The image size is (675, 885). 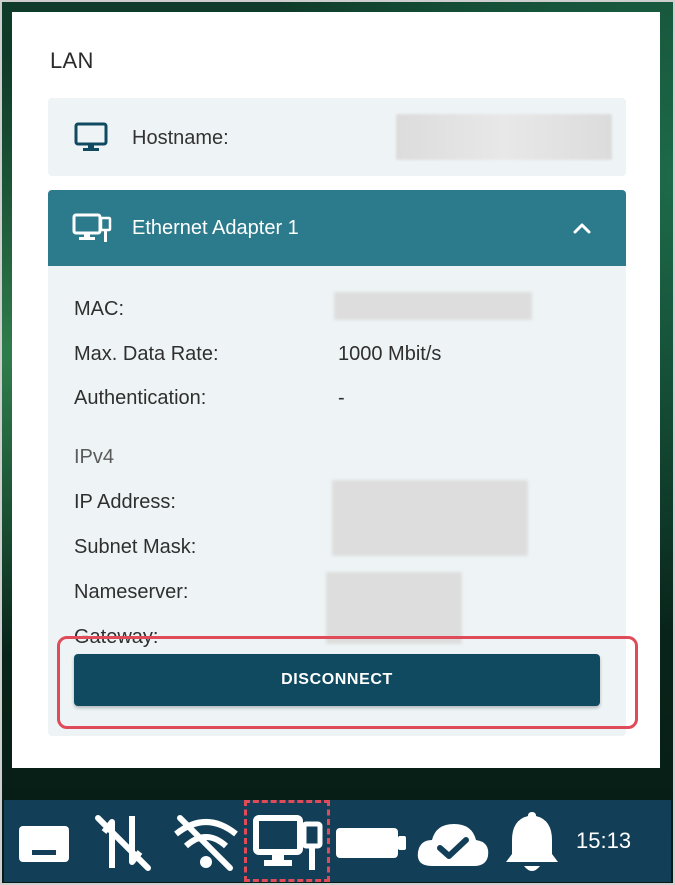 What do you see at coordinates (433, 306) in the screenshot?
I see `mac-value-redacted` at bounding box center [433, 306].